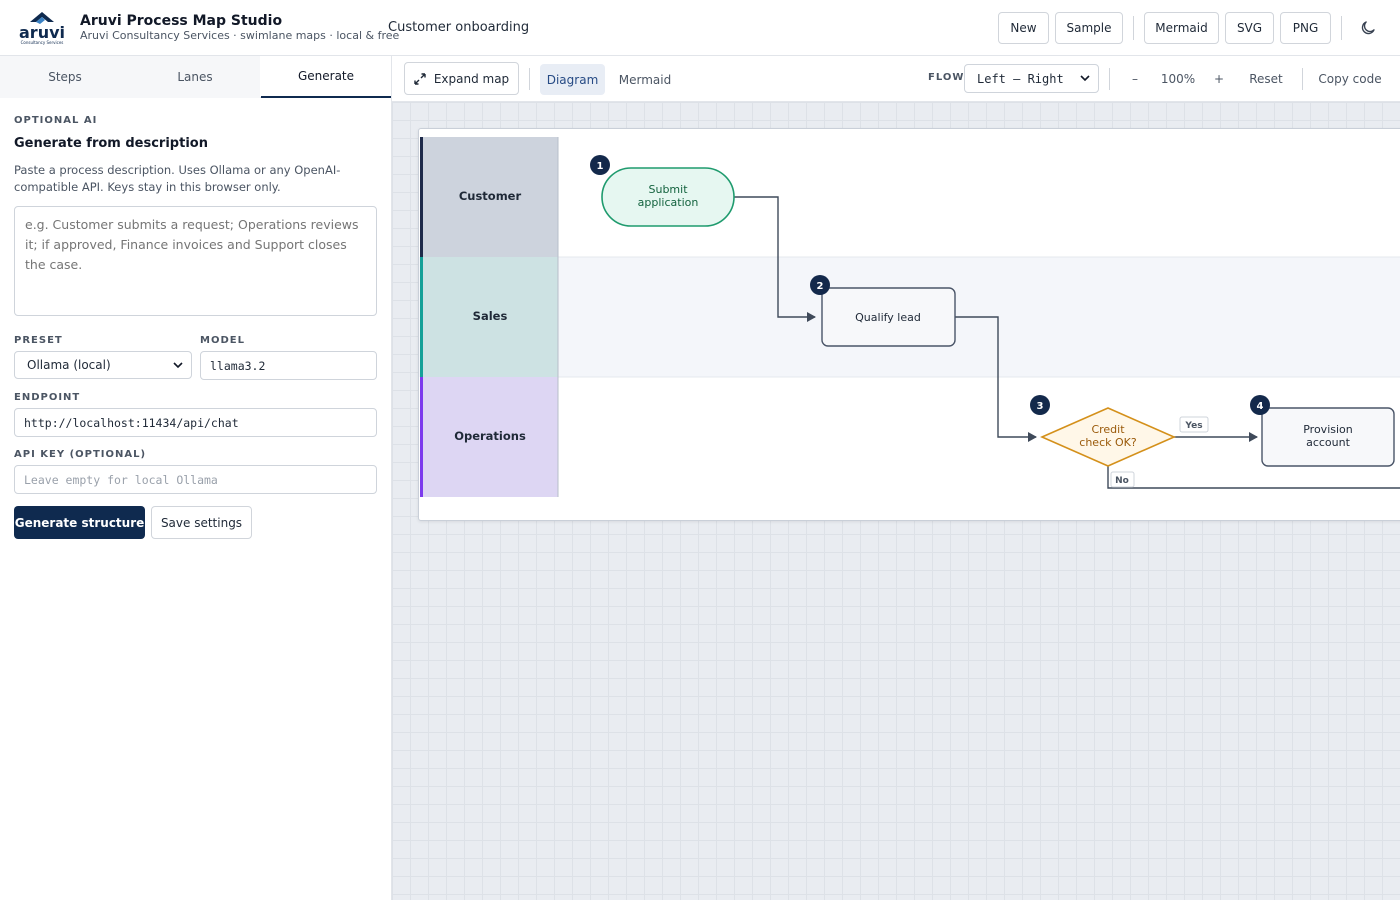  I want to click on lane-header-customer: Customer, so click(489, 197).